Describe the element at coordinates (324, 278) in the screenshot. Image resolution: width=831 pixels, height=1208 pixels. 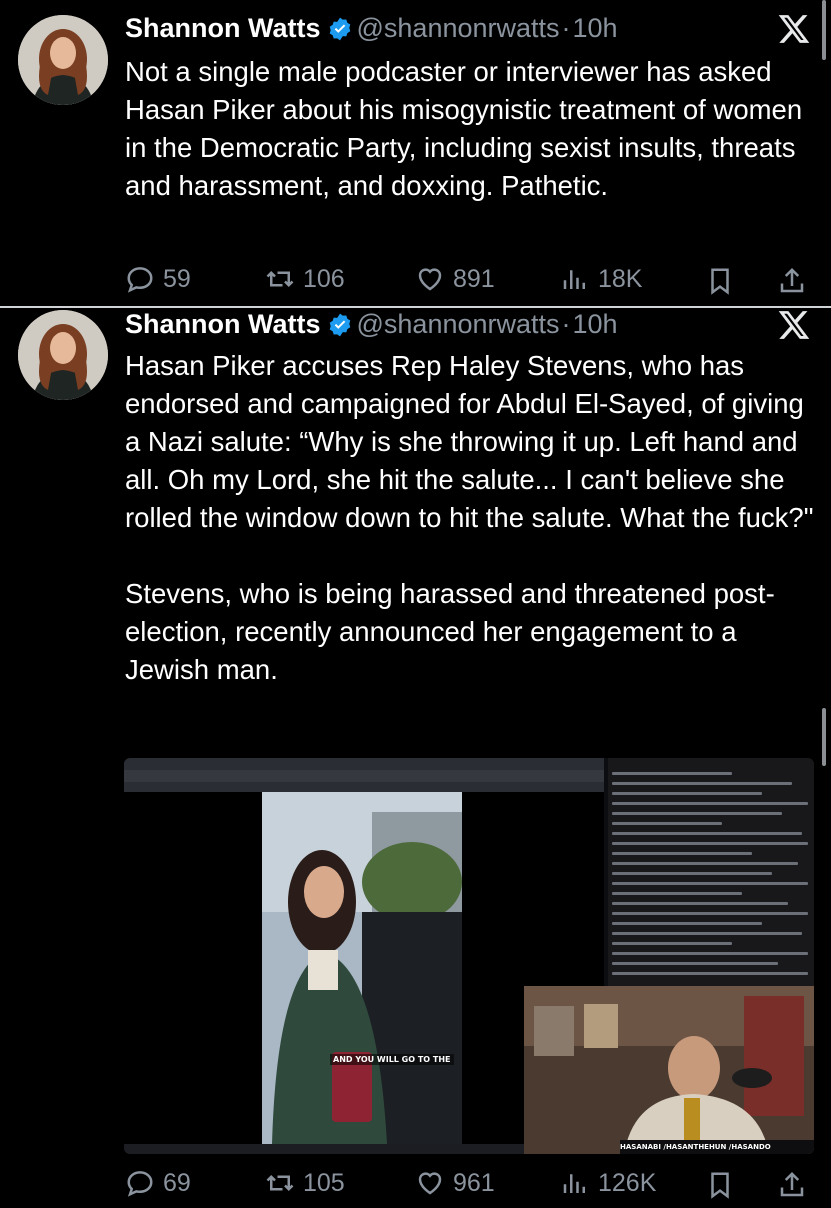
I see `repost-count: 106` at that location.